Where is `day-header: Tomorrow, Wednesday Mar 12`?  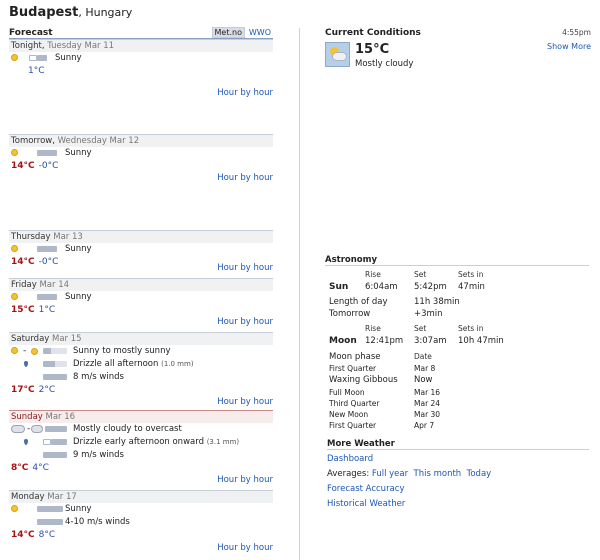
day-header: Tomorrow, Wednesday Mar 12 is located at coordinates (141, 141).